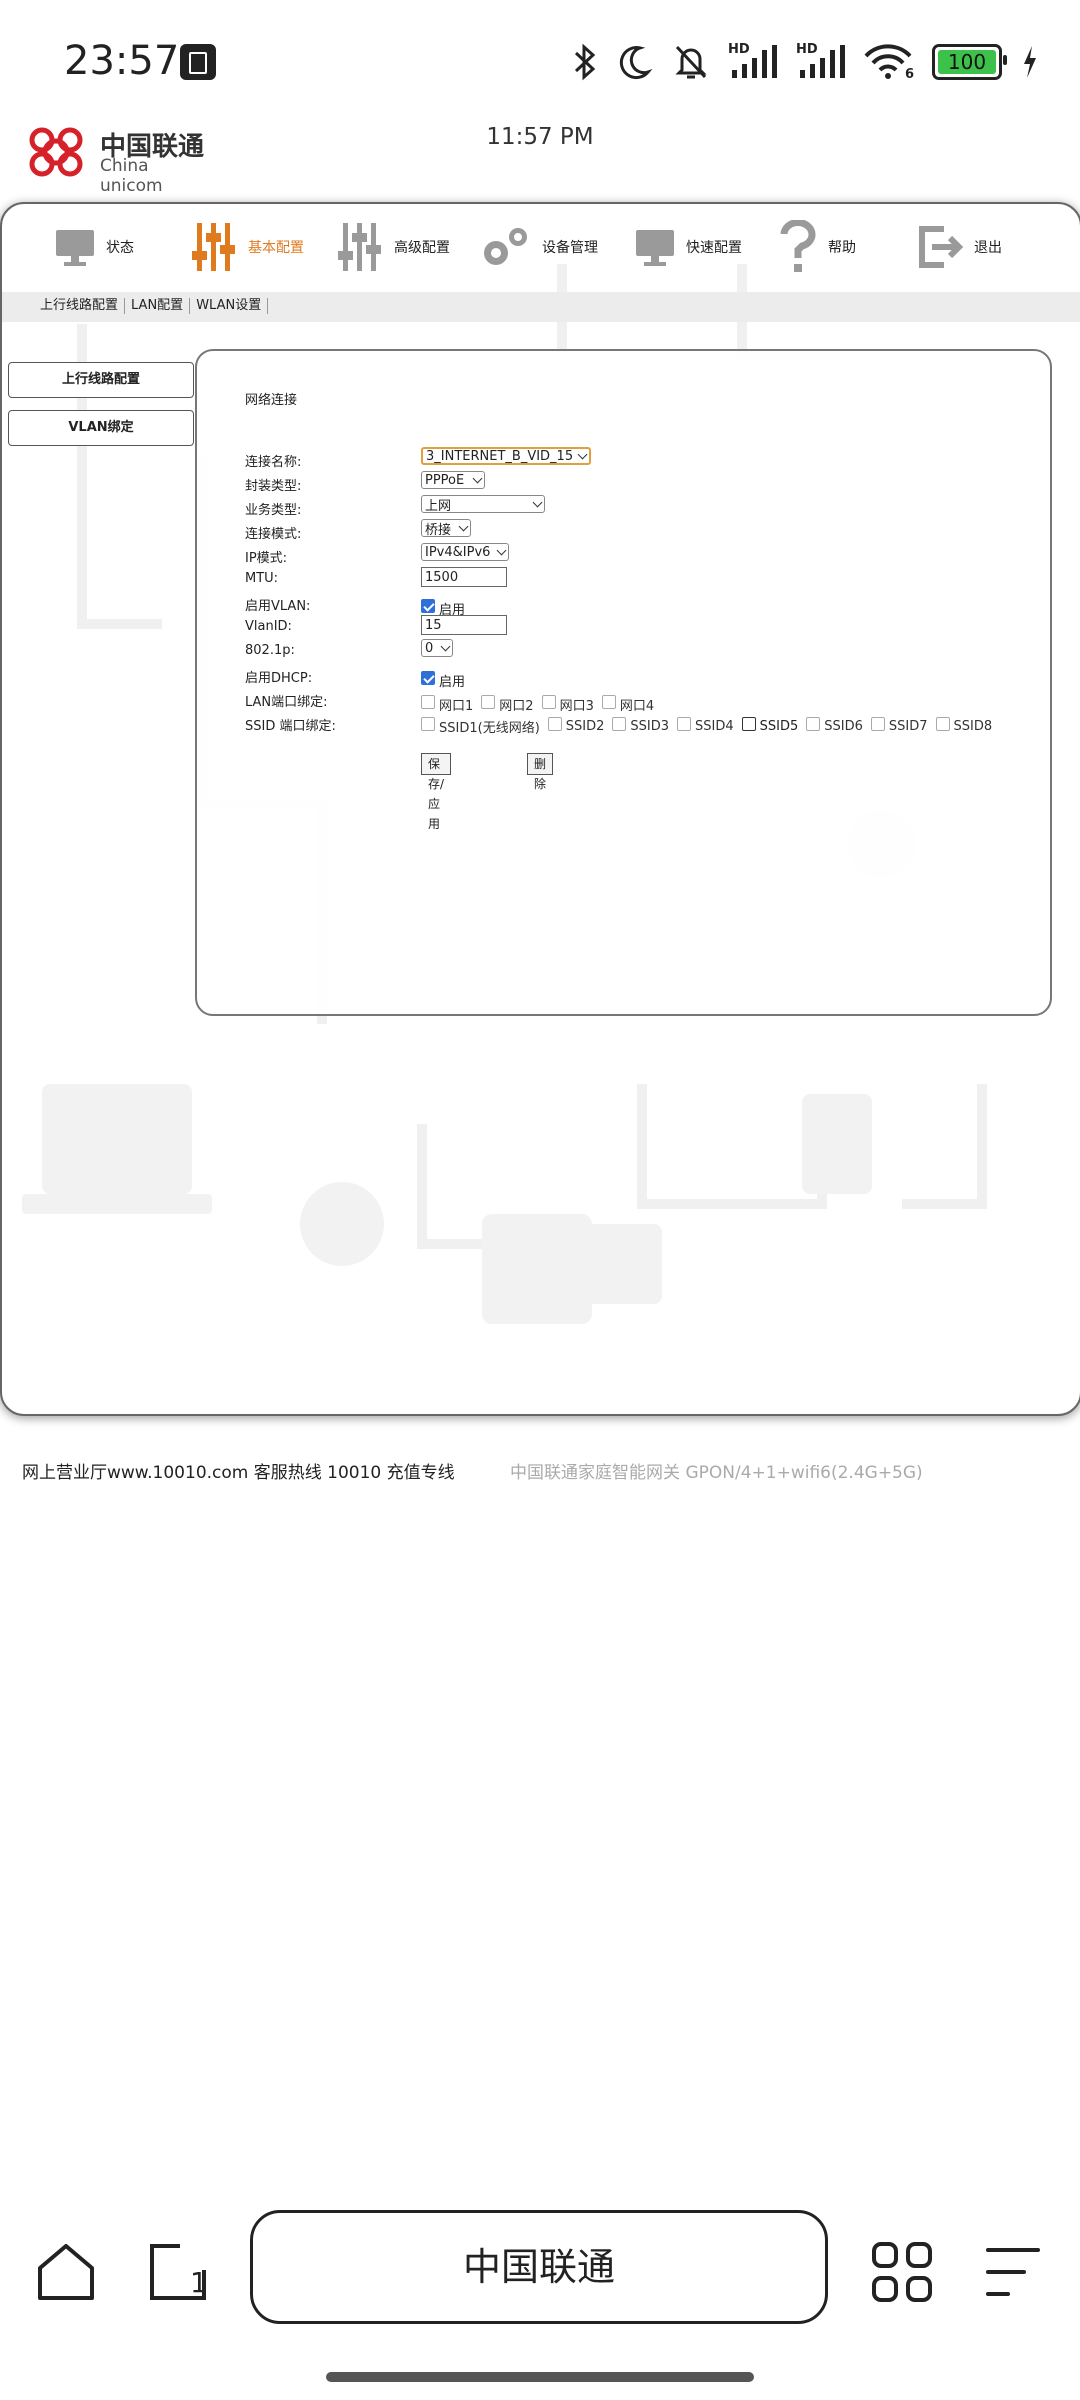 This screenshot has width=1080, height=2400. Describe the element at coordinates (279, 678) in the screenshot. I see `dhcp-enable-label: 启用DHCP:` at that location.